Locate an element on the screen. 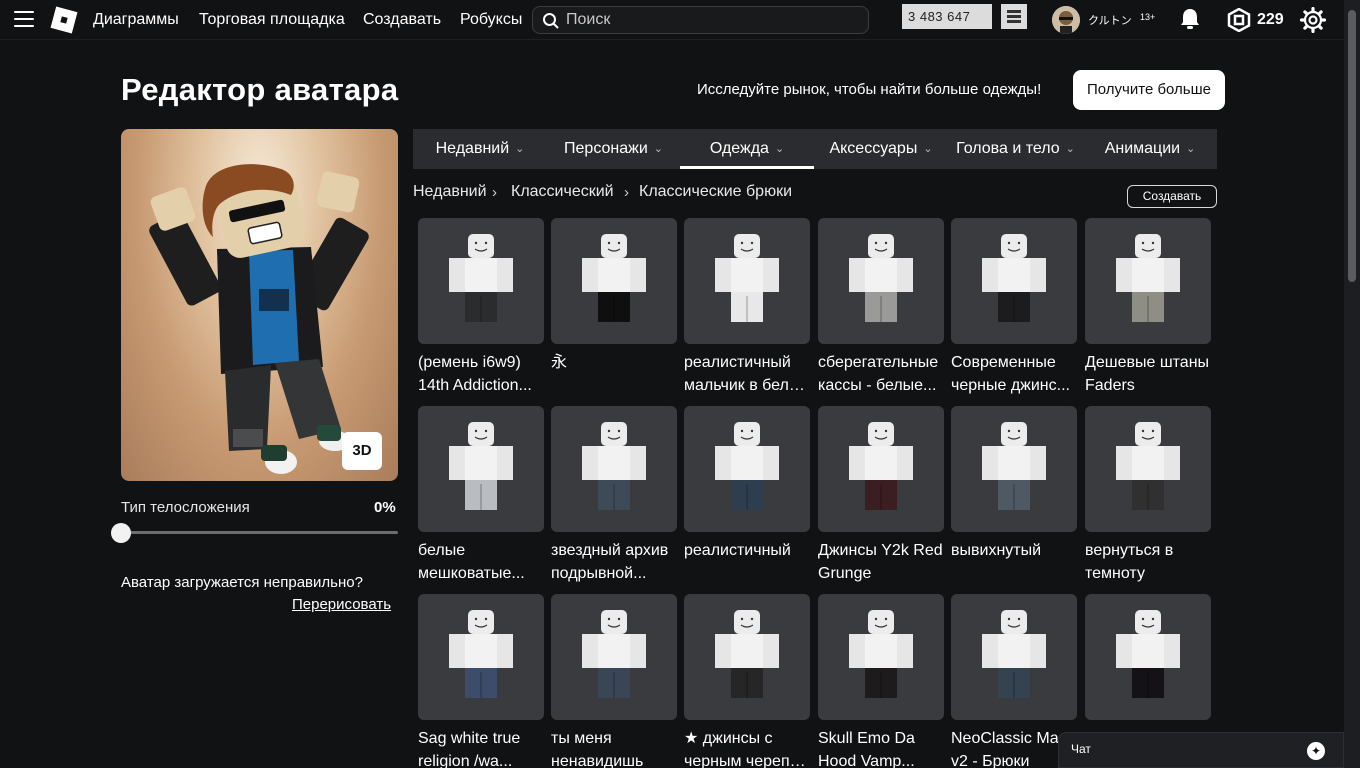 This screenshot has height=768, width=1360. body-type-slider is located at coordinates (259, 532).